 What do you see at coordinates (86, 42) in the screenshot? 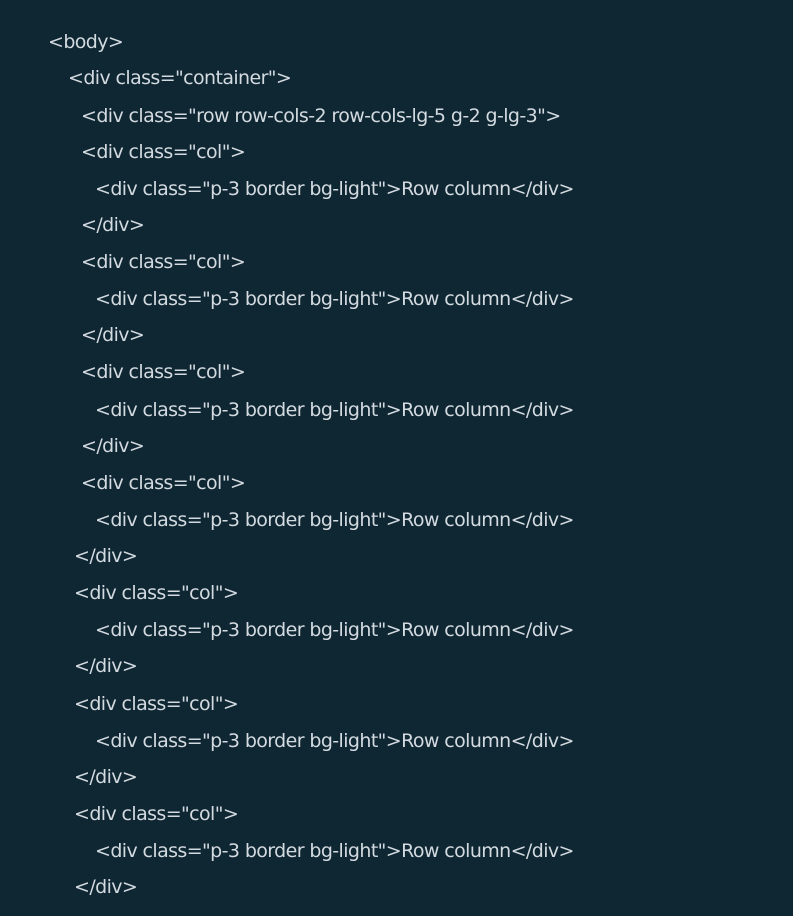
I see `code-line: <body>` at bounding box center [86, 42].